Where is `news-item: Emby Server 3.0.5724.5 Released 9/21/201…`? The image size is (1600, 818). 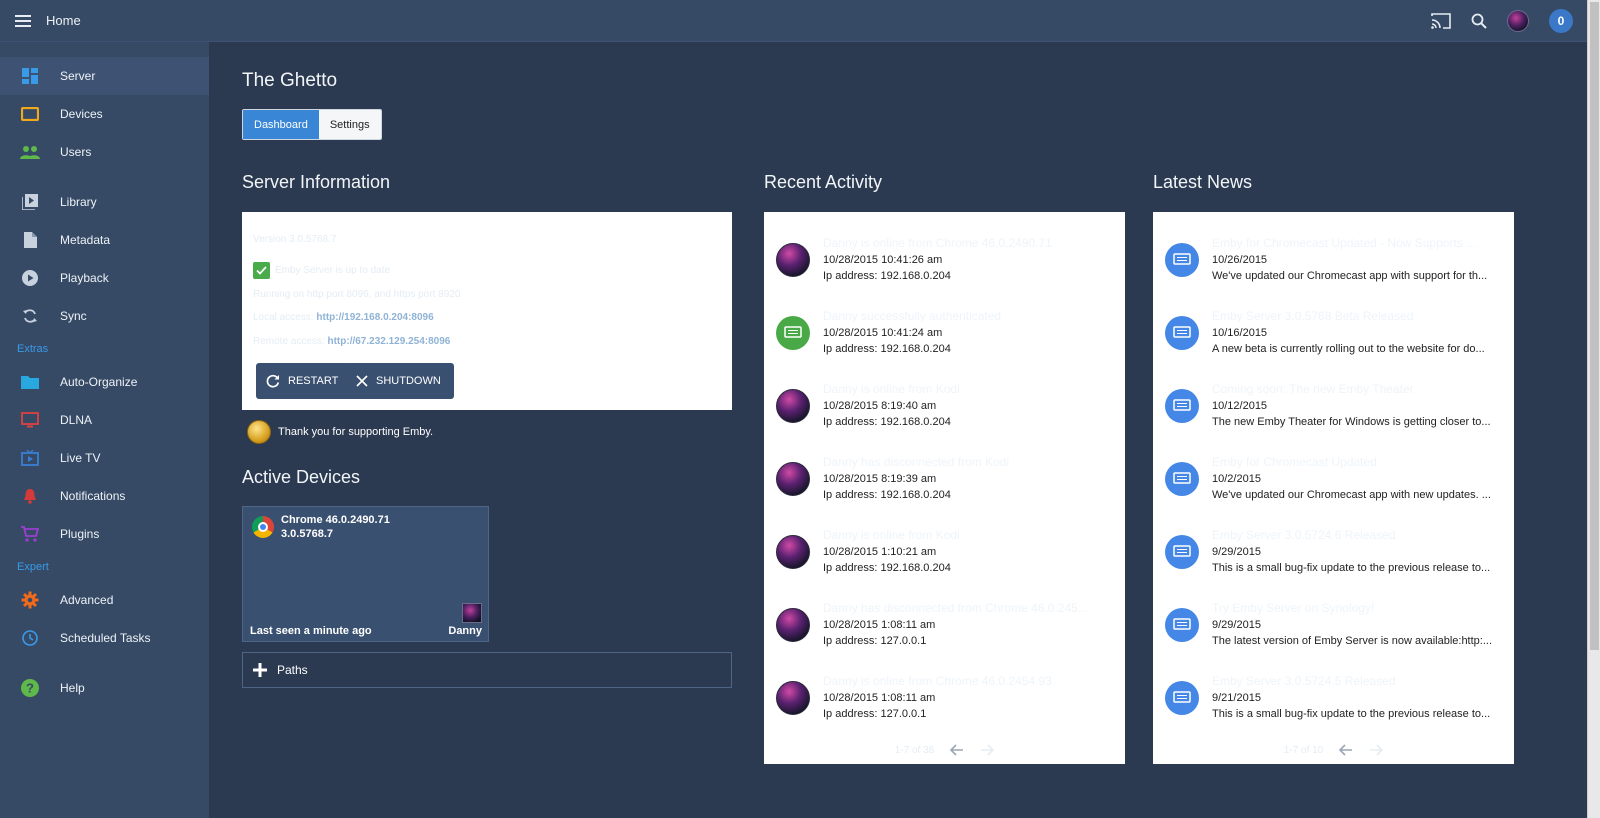 news-item: Emby Server 3.0.5724.5 Released 9/21/201… is located at coordinates (1333, 700).